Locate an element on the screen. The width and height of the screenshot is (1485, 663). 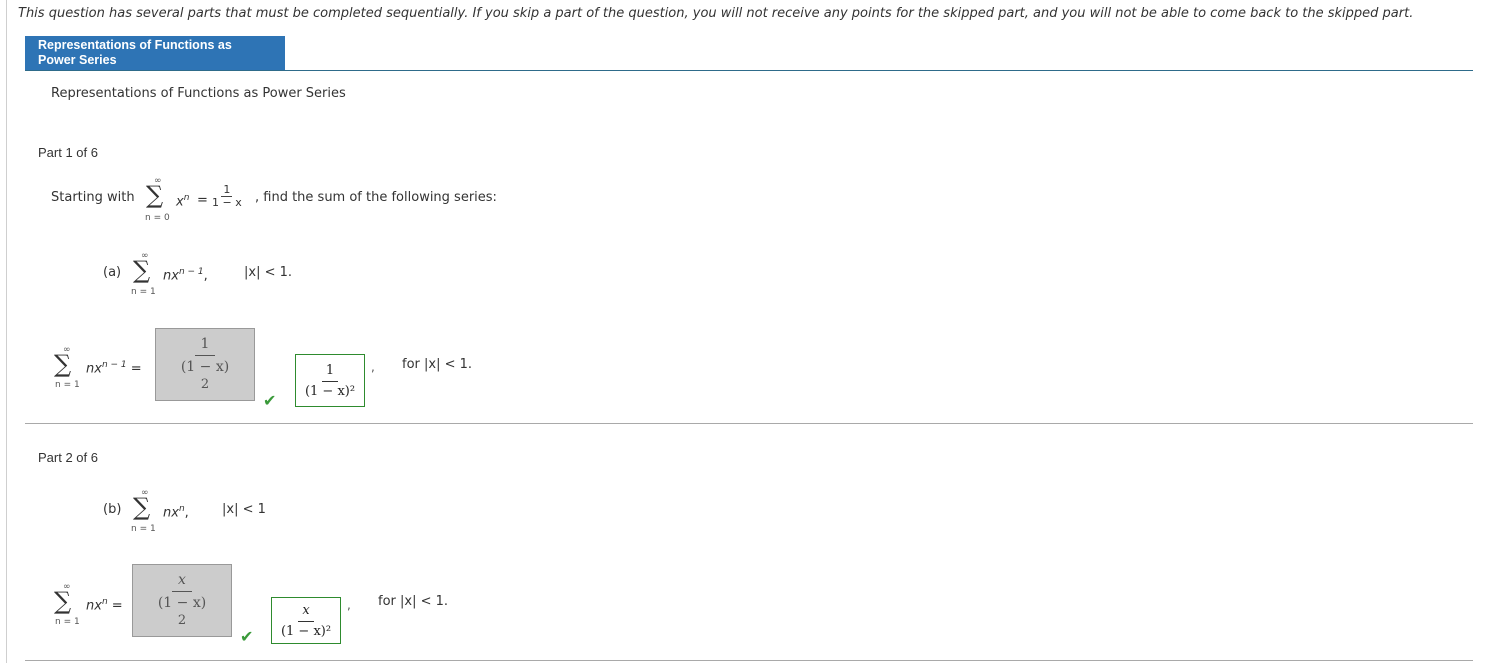
part2-student-den1: (1 − x) is located at coordinates (182, 603).